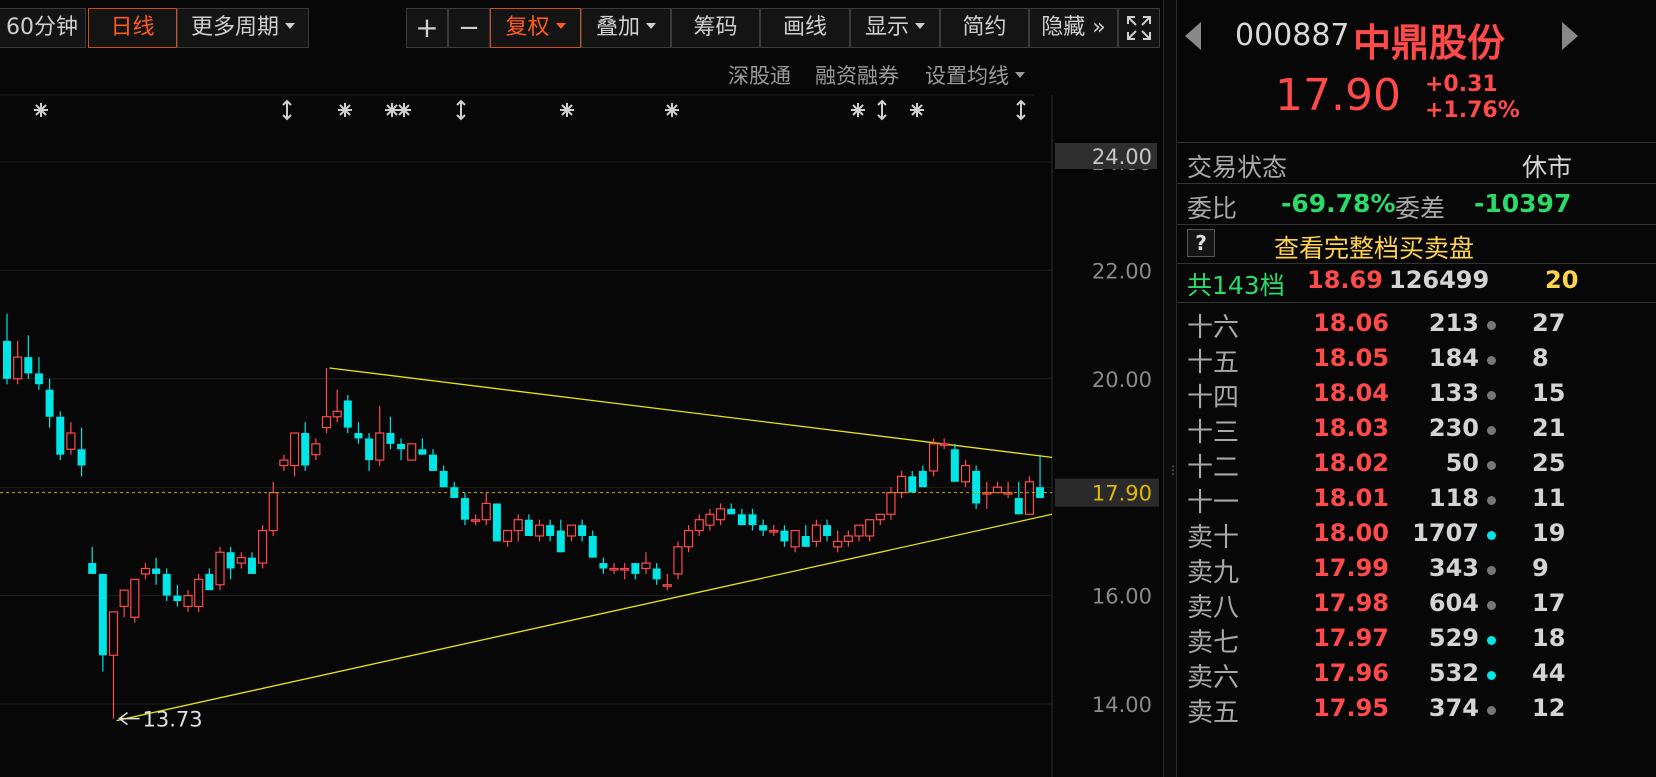 This screenshot has width=1656, height=777. What do you see at coordinates (1416, 570) in the screenshot?
I see `order-book-row: 卖九 17.99 343 9` at bounding box center [1416, 570].